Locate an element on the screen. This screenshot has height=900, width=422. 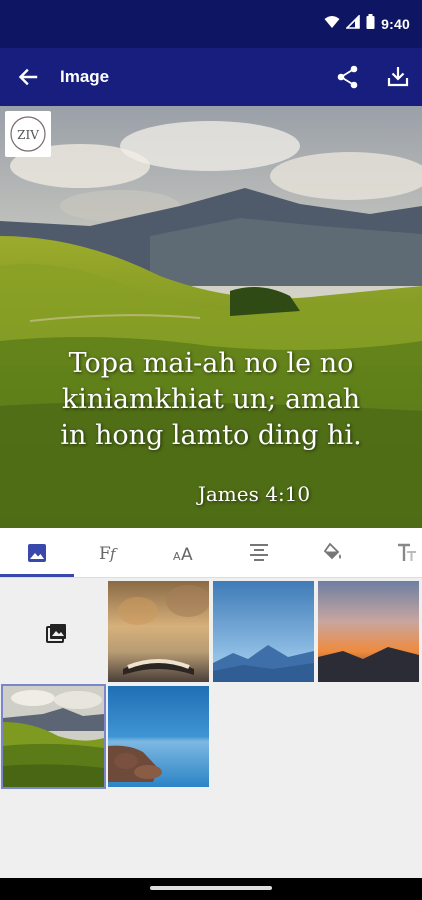
add-photo-icon is located at coordinates (56, 633).